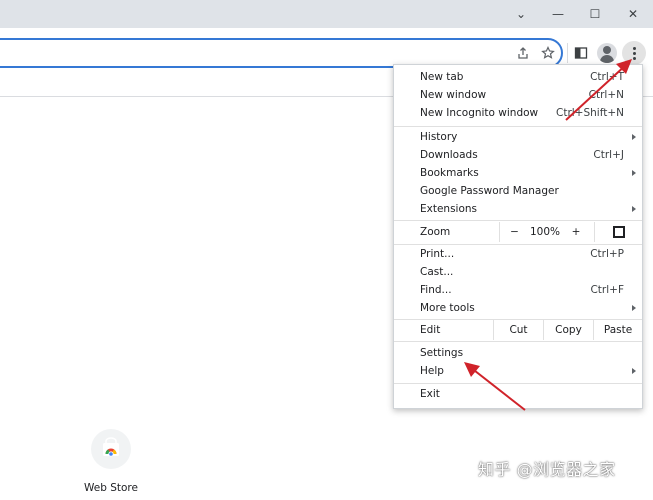 This screenshot has height=500, width=653. I want to click on copy-button: Copy, so click(568, 330).